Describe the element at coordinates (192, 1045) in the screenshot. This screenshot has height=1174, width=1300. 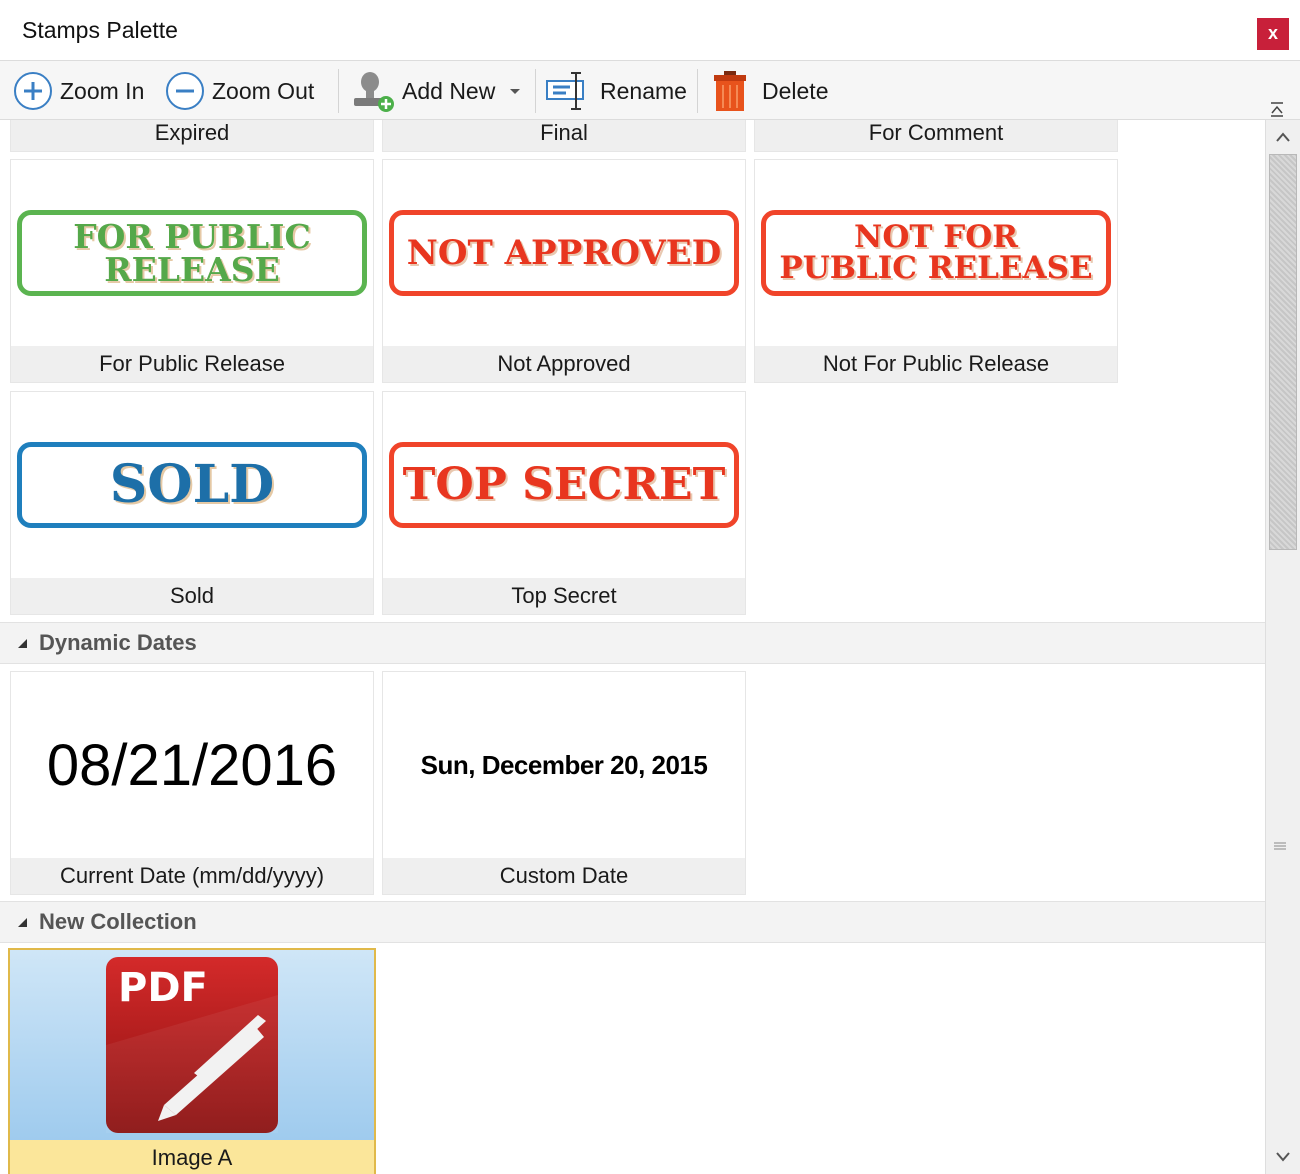
I see `pdf-xchange-logo-icon: PDF` at that location.